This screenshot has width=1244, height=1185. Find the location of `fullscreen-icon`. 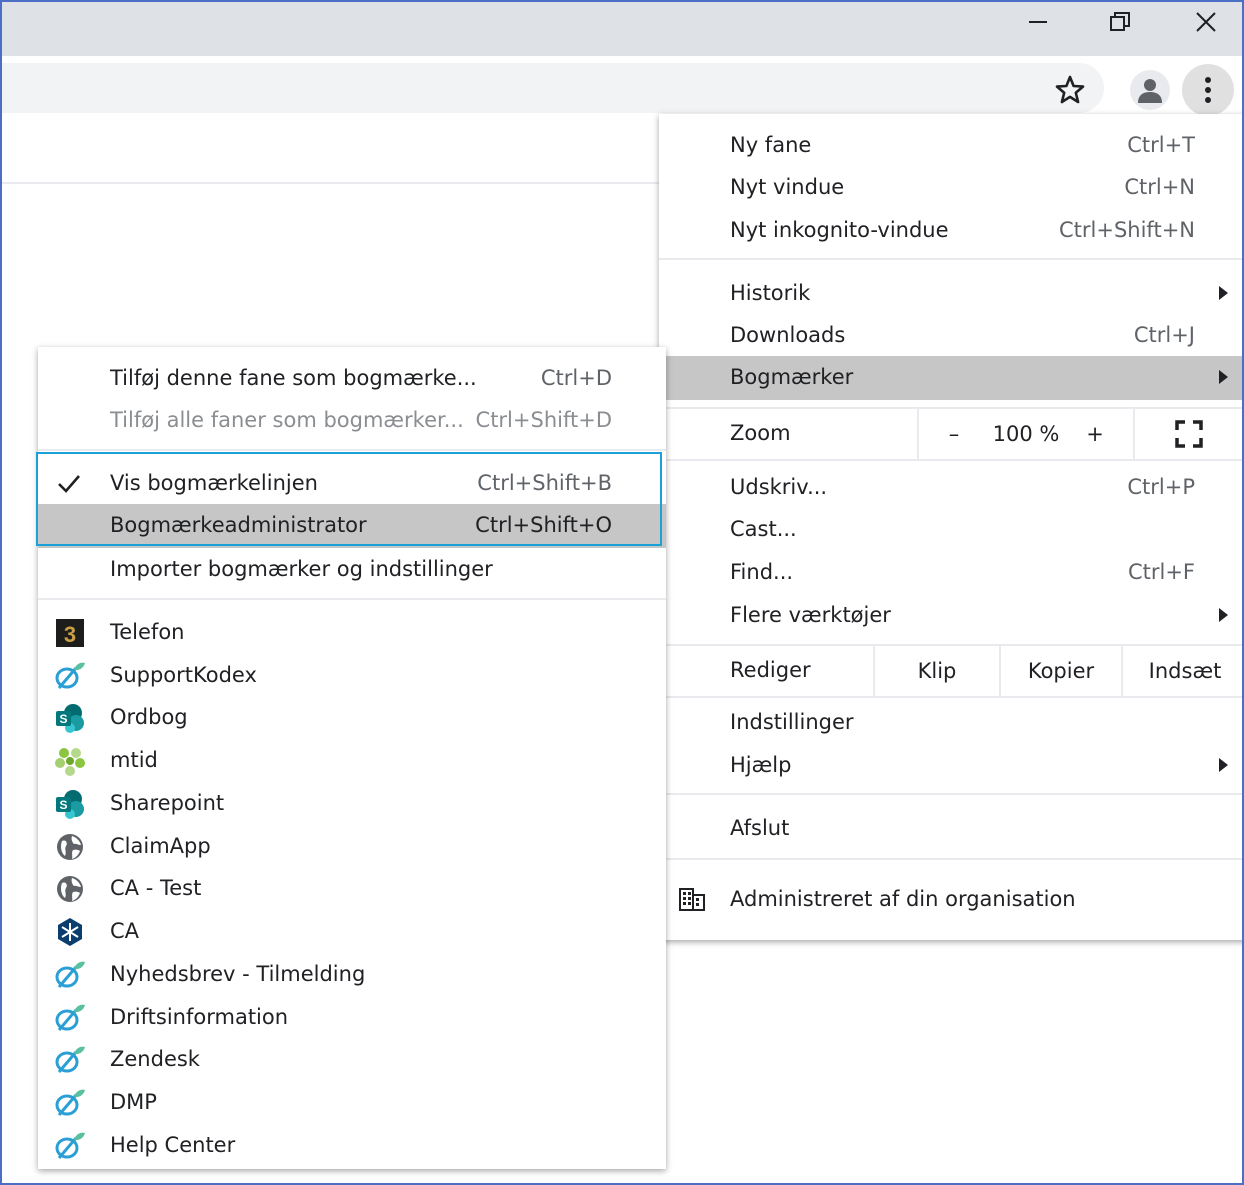

fullscreen-icon is located at coordinates (1189, 434).